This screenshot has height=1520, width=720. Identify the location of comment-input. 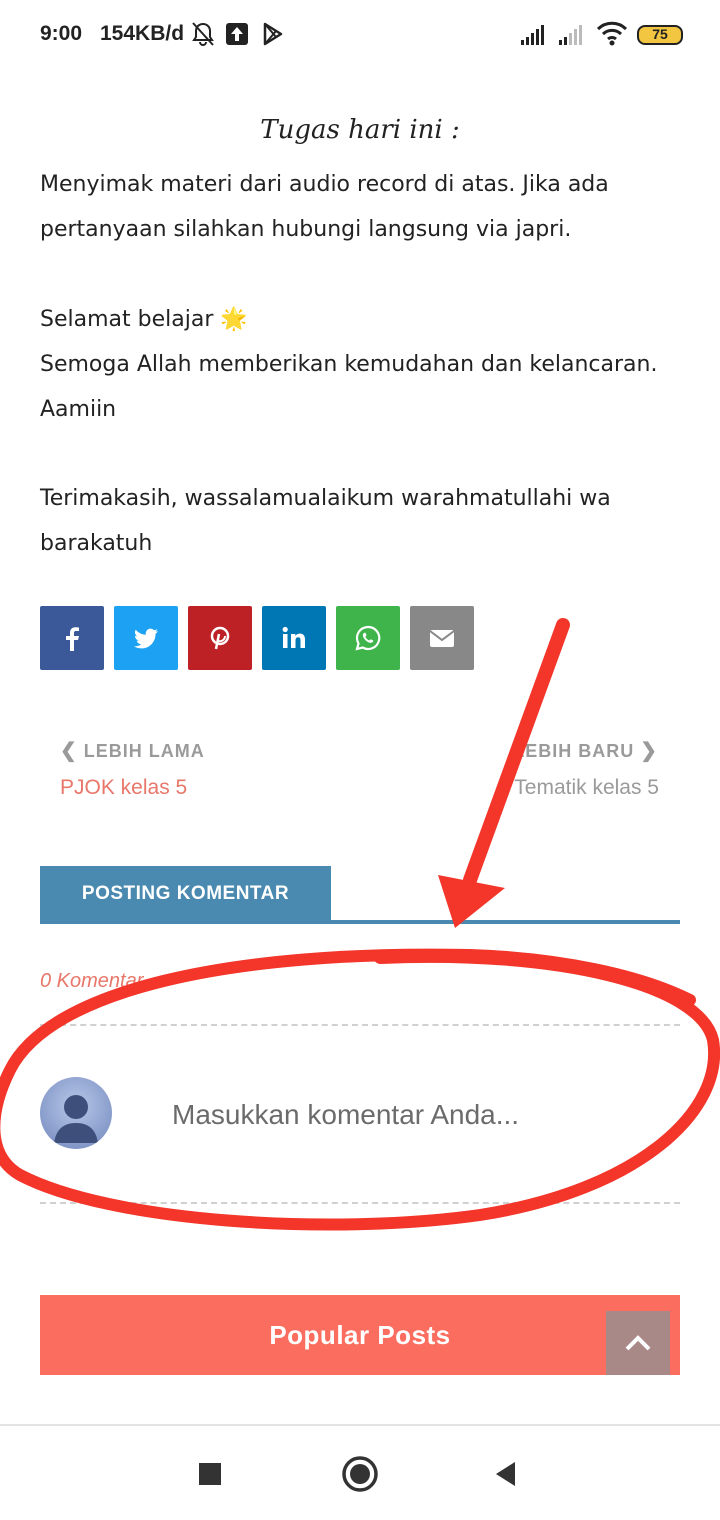
(410, 1115).